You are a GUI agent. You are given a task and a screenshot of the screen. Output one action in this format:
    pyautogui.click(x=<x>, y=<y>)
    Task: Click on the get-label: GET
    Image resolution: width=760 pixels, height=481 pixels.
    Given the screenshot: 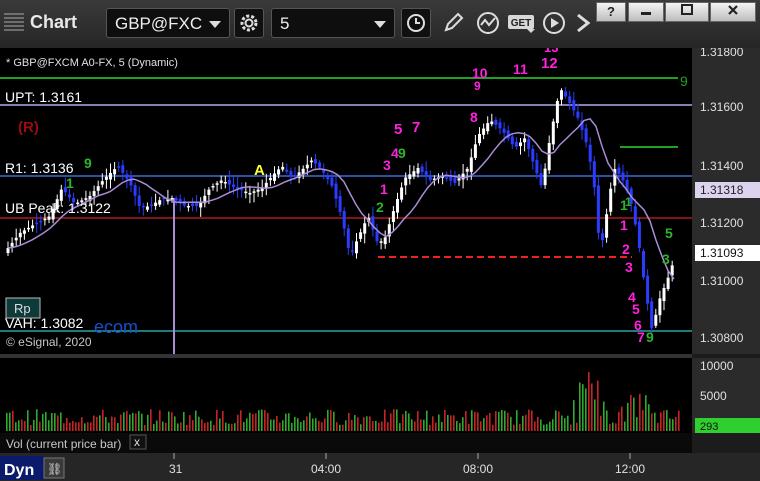 What is the action you would take?
    pyautogui.click(x=521, y=23)
    